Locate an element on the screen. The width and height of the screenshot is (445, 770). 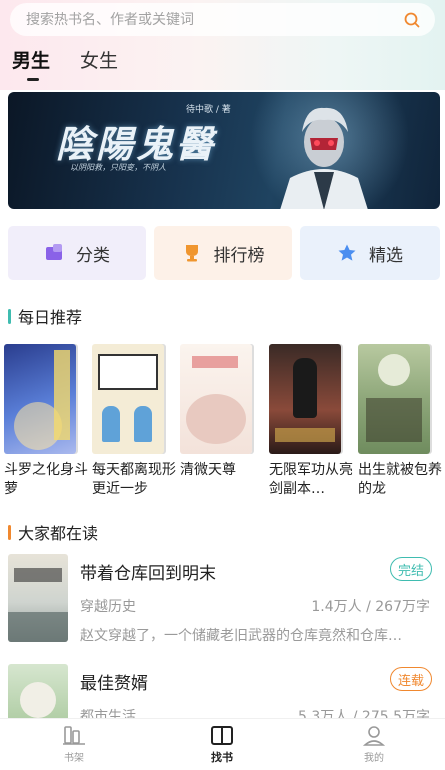
ranking-button: 排行榜 is located at coordinates (223, 253).